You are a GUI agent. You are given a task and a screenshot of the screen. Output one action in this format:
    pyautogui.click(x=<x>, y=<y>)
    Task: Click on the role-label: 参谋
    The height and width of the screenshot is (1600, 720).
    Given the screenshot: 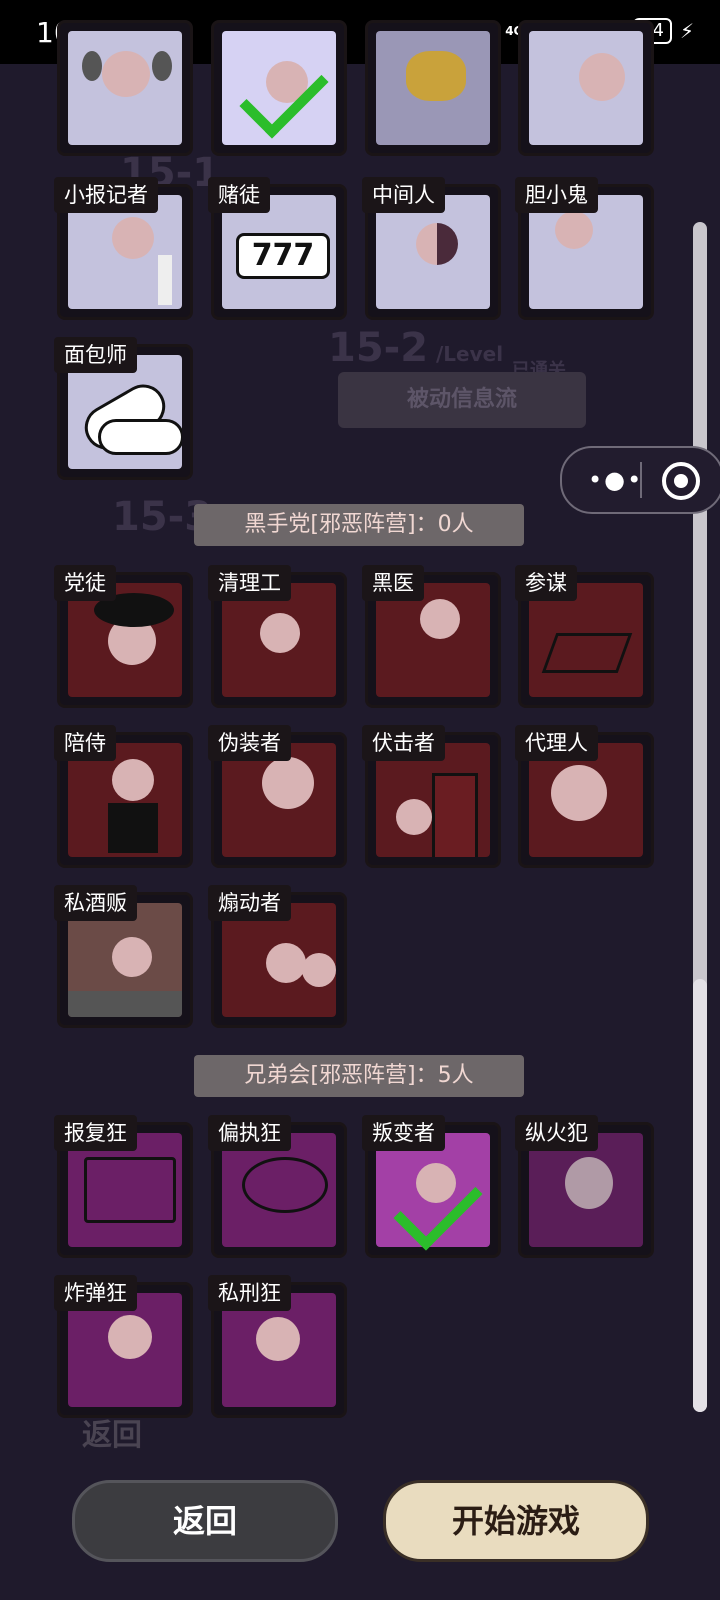 What is the action you would take?
    pyautogui.click(x=546, y=583)
    